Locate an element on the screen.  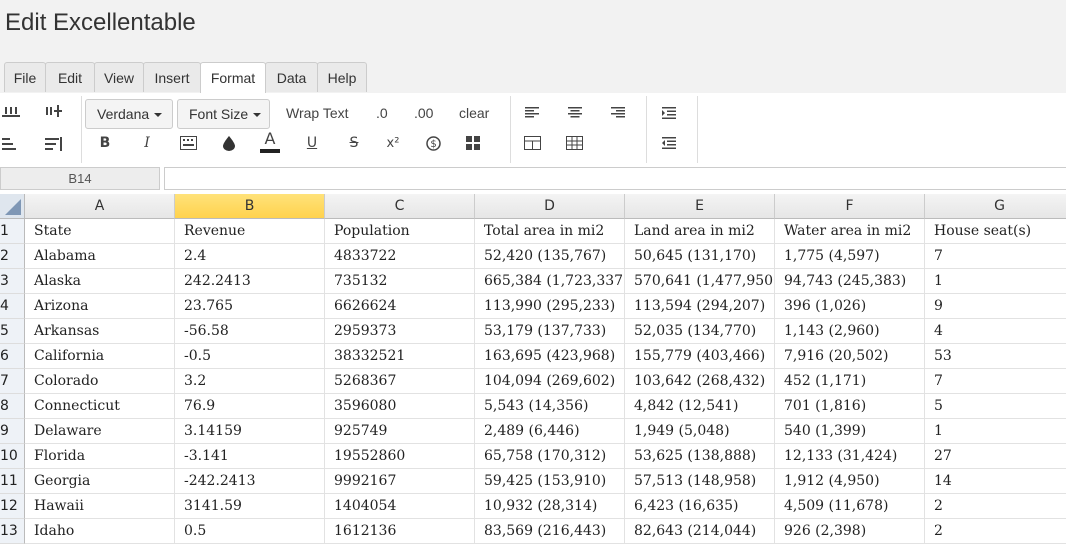
row-header-5: 5 is located at coordinates (12, 331).